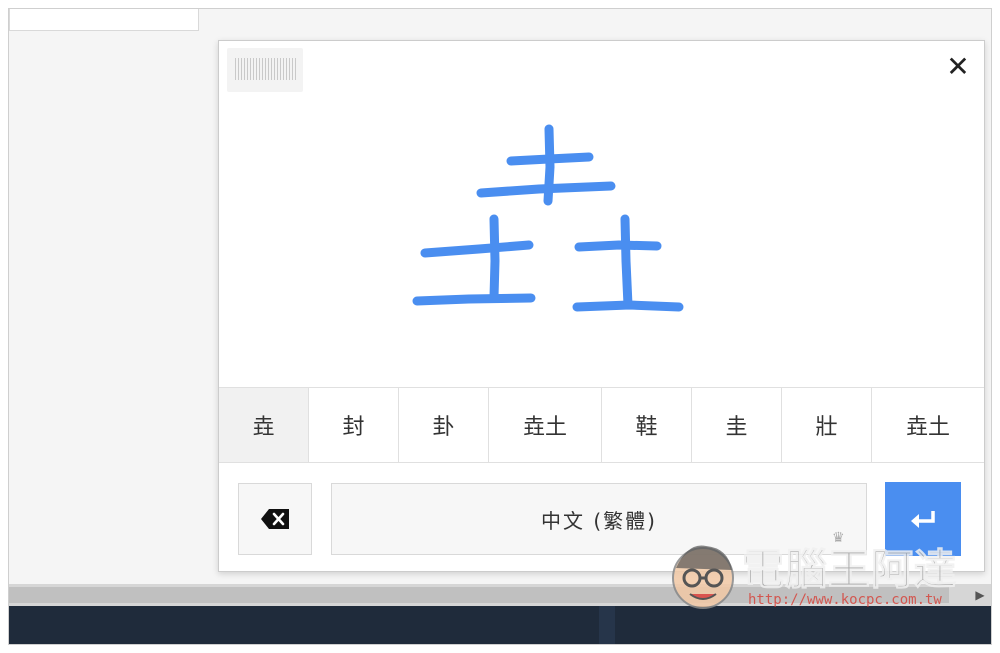 The image size is (1000, 653). What do you see at coordinates (354, 425) in the screenshot?
I see `candidate-item: 封` at bounding box center [354, 425].